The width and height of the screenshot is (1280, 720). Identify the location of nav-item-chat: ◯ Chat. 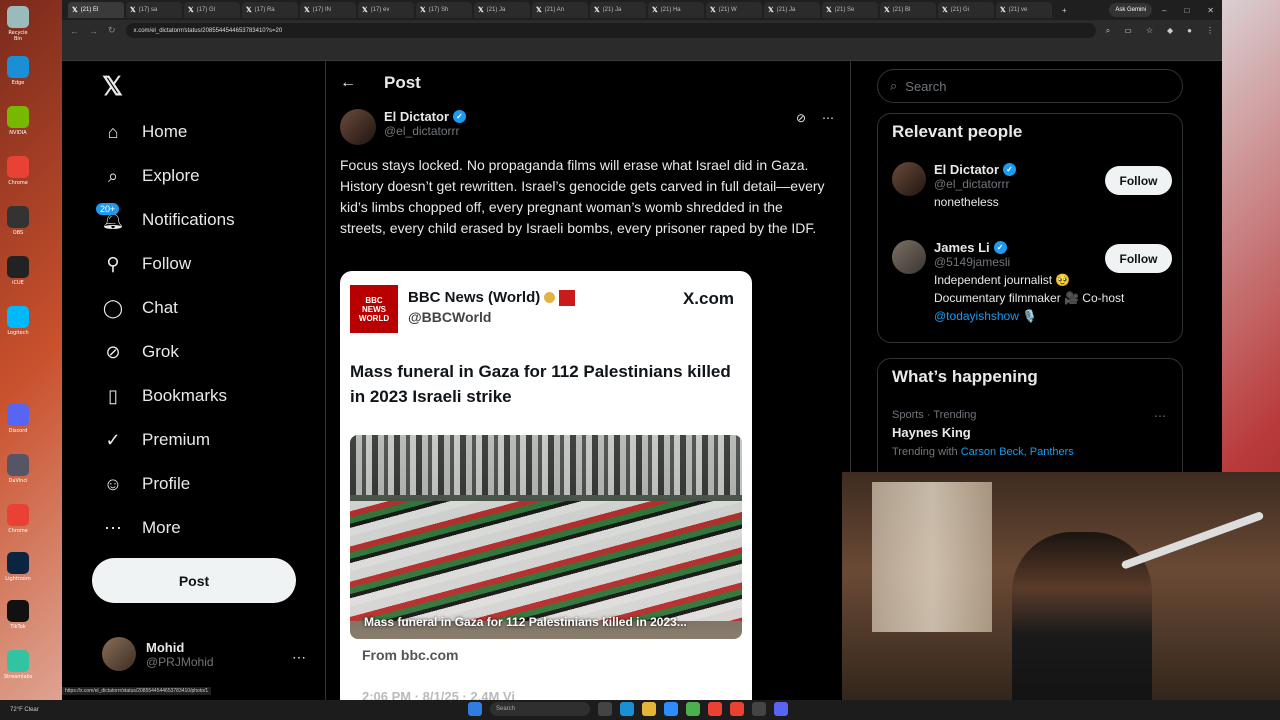
(140, 308).